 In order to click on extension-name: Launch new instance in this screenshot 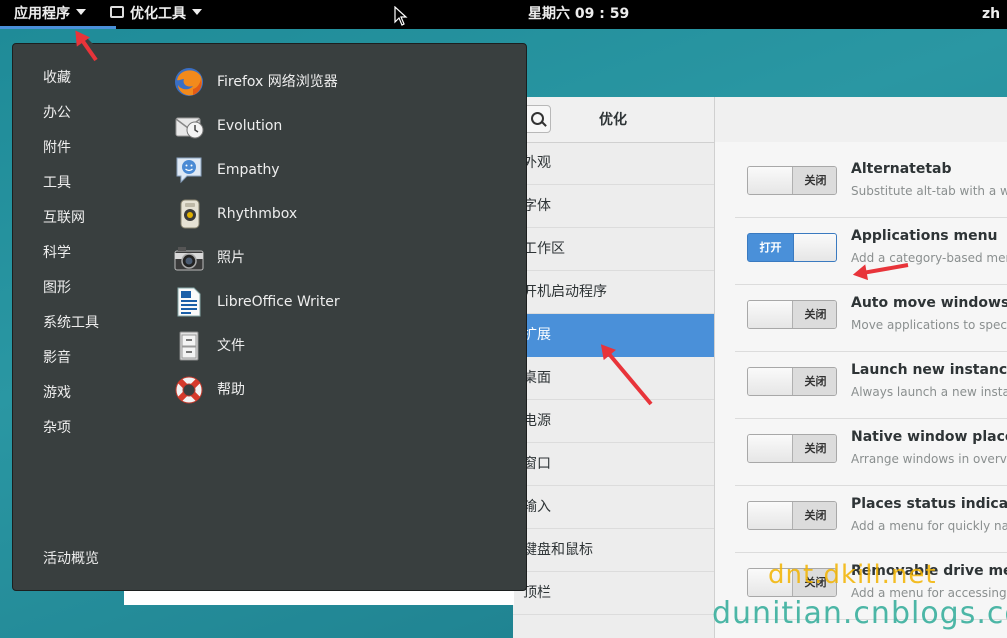, I will do `click(929, 370)`.